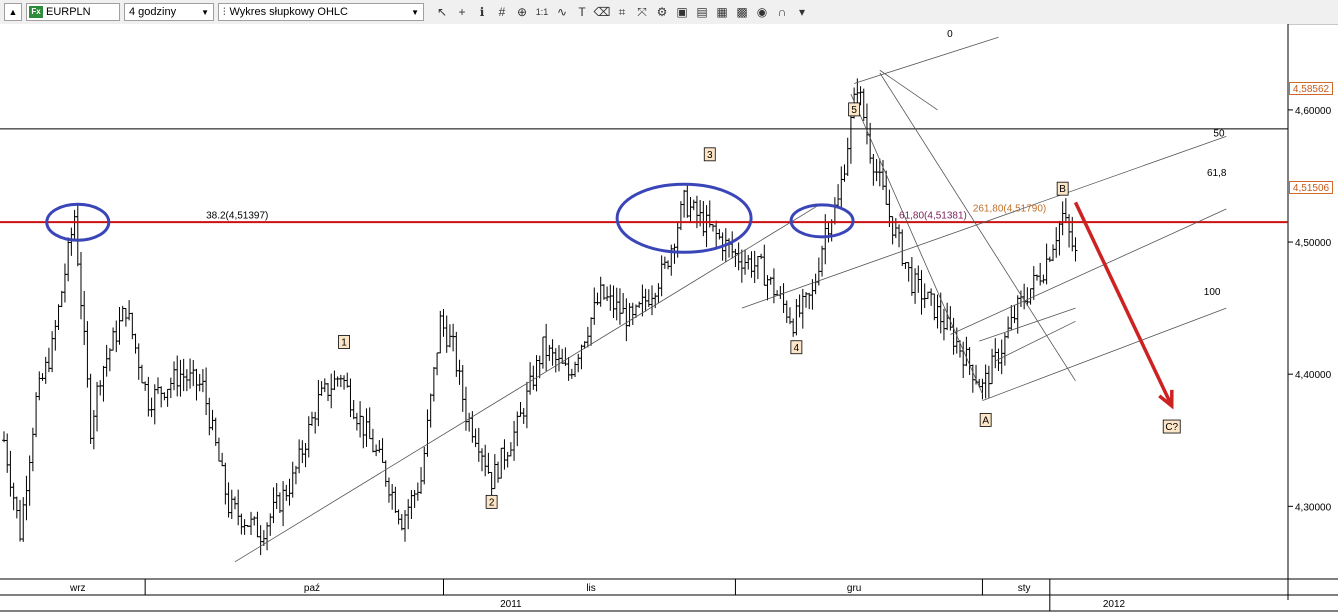 The height and width of the screenshot is (612, 1338). I want to click on fib-level-label: 50, so click(1219, 133).